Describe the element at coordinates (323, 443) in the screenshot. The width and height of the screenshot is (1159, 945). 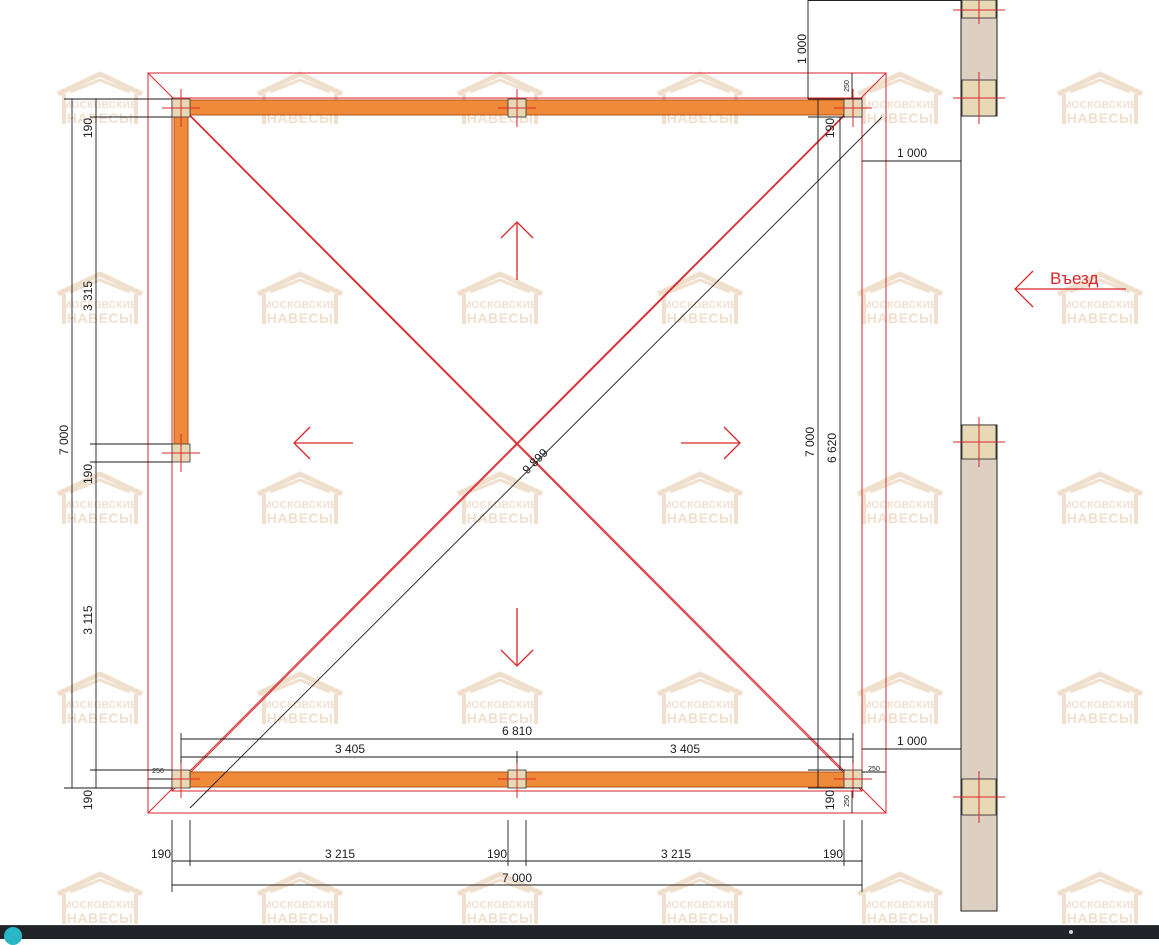
I see `slope-arrow-left-icon` at that location.